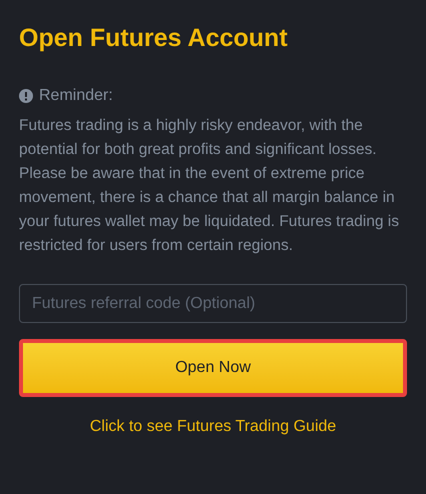  Describe the element at coordinates (213, 427) in the screenshot. I see `trading-guide-link: Click to see Futures Trading Guide` at that location.